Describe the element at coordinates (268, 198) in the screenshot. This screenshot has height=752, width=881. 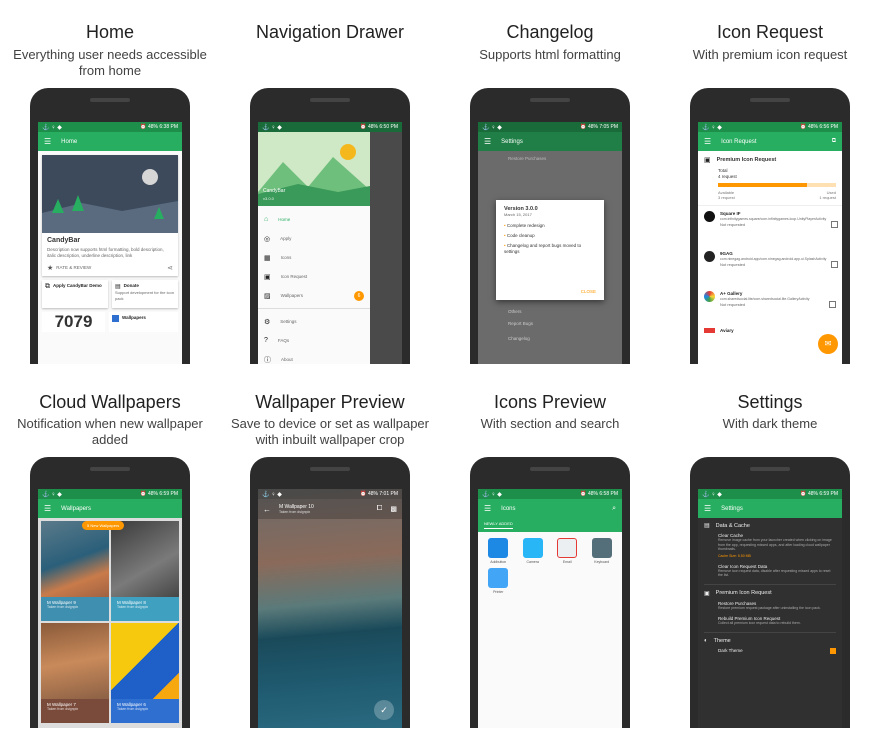
I see `drawer-version: v3.0.0` at that location.